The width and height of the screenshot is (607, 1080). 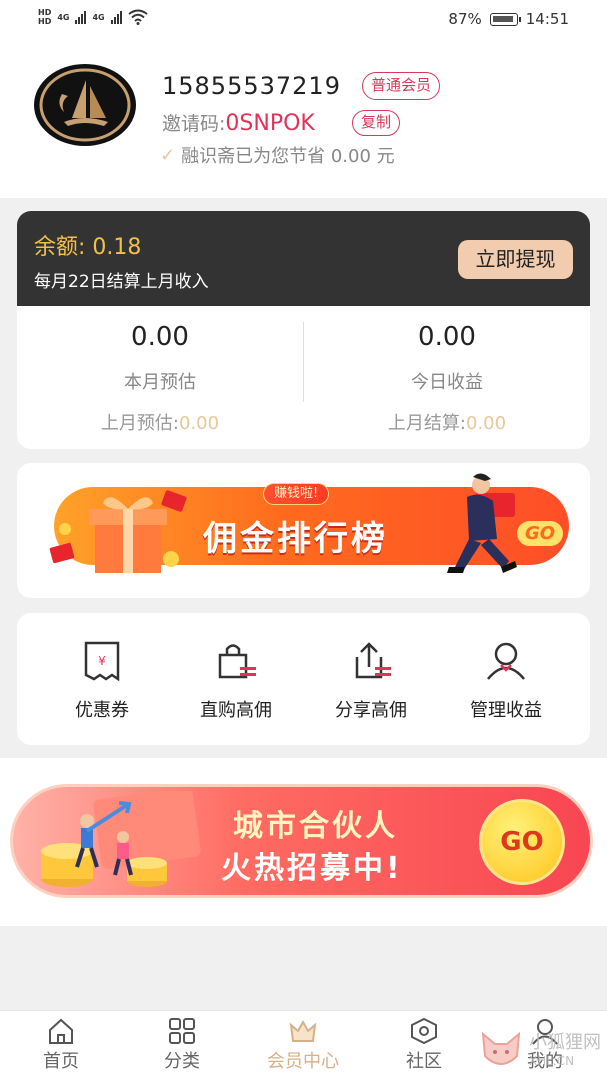 What do you see at coordinates (426, 423) in the screenshot?
I see `last-month-settle-label: 上月结算:` at bounding box center [426, 423].